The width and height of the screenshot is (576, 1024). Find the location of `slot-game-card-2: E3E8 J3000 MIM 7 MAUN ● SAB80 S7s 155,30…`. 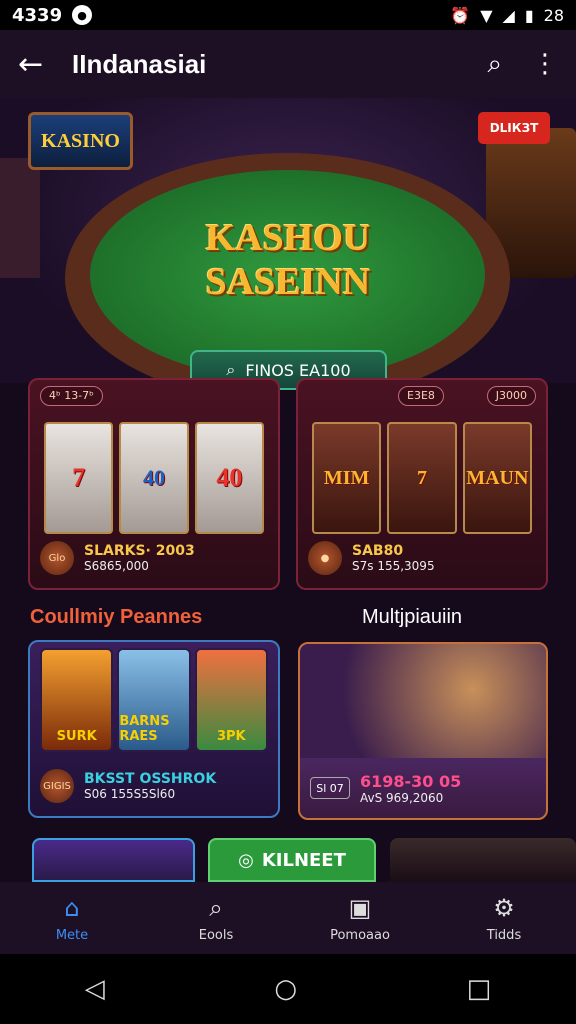

slot-game-card-2: E3E8 J3000 MIM 7 MAUN ● SAB80 S7s 155,30… is located at coordinates (422, 484).